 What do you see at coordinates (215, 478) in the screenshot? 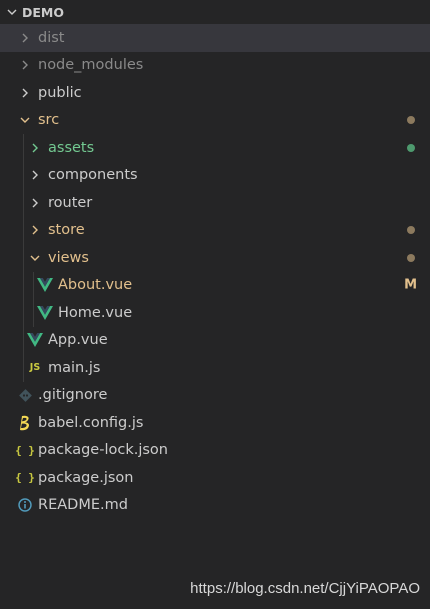
I see `tree-item-package-json: { } package.json` at bounding box center [215, 478].